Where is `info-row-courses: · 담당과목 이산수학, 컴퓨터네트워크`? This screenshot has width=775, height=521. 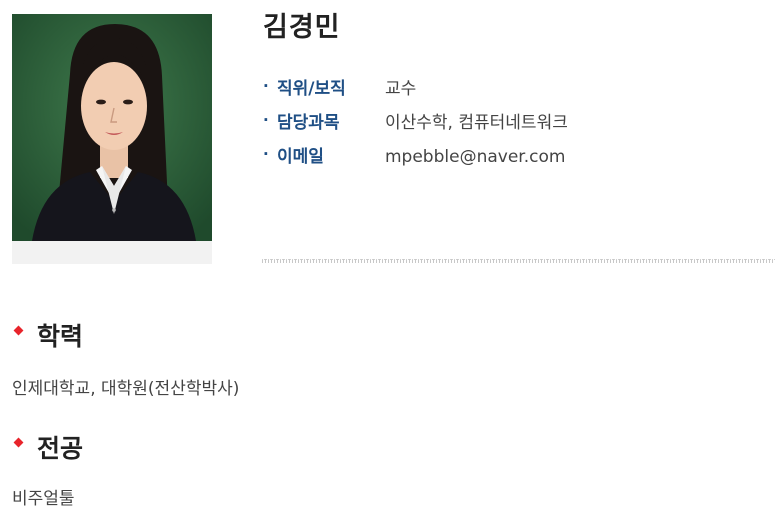
info-row-courses: · 담당과목 이산수학, 컴퓨터네트워크 is located at coordinates (415, 125).